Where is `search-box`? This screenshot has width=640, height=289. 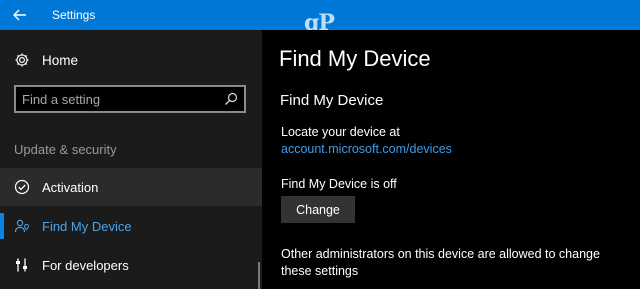
search-box is located at coordinates (130, 99).